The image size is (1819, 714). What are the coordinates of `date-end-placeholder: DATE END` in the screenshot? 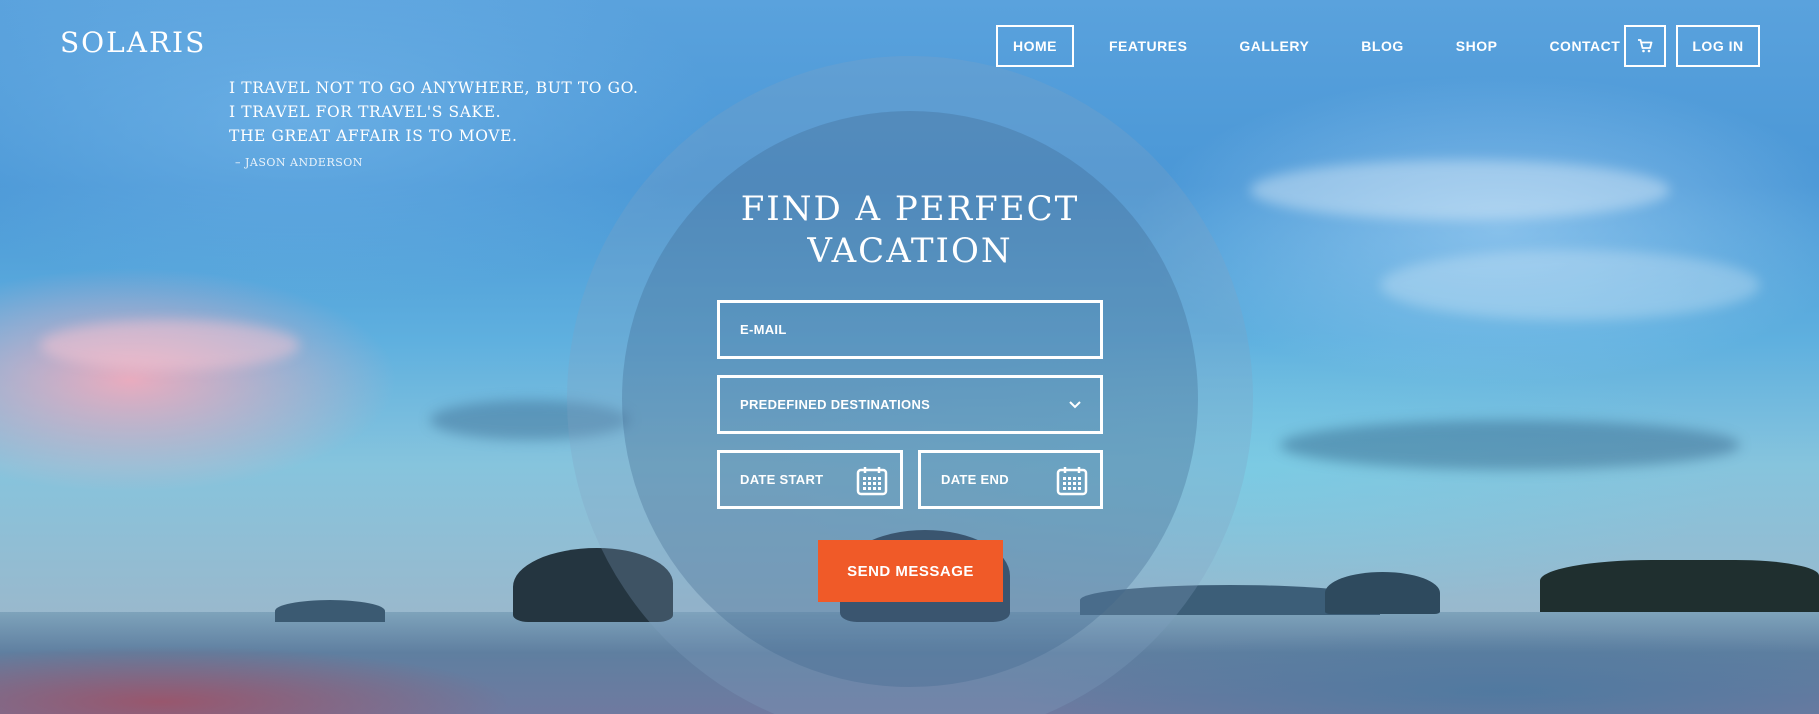 It's located at (975, 479).